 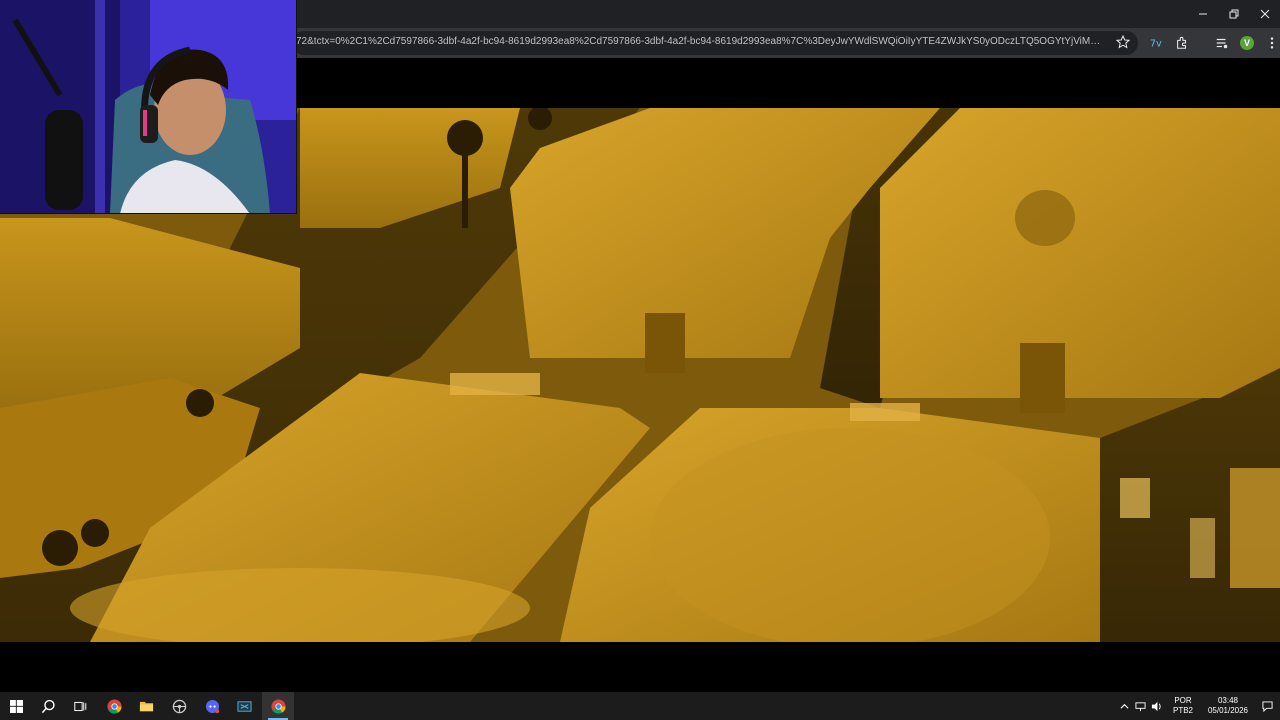 I want to click on notification-icon, so click(x=1267, y=706).